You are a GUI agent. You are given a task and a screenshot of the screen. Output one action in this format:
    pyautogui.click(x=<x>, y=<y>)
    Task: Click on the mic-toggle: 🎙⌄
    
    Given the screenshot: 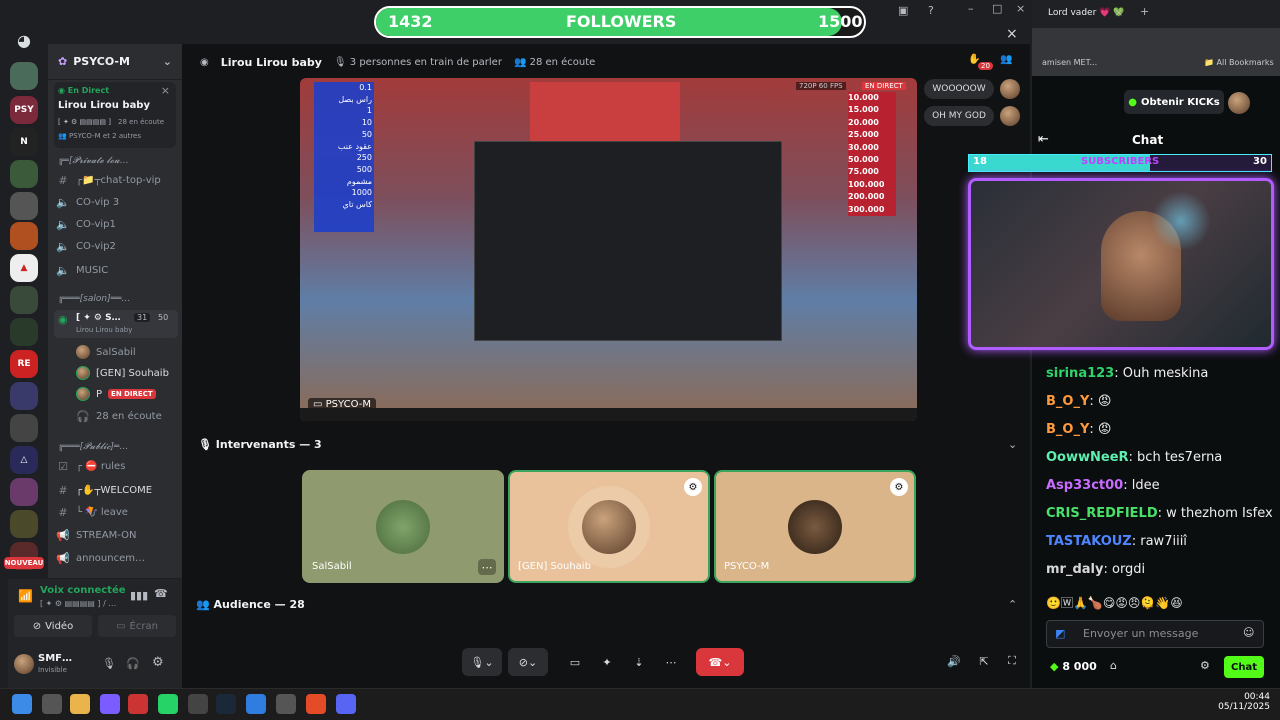 What is the action you would take?
    pyautogui.click(x=482, y=662)
    